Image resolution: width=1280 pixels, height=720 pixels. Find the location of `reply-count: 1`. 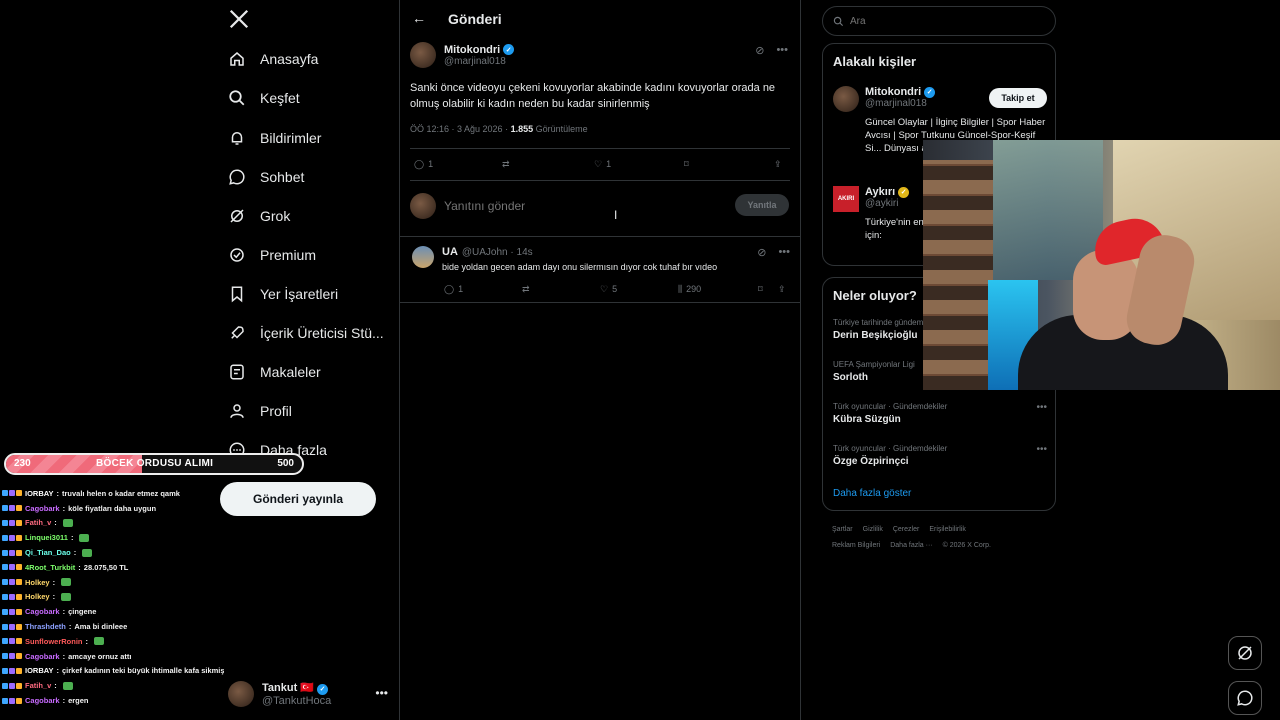

reply-count: 1 is located at coordinates (431, 164).